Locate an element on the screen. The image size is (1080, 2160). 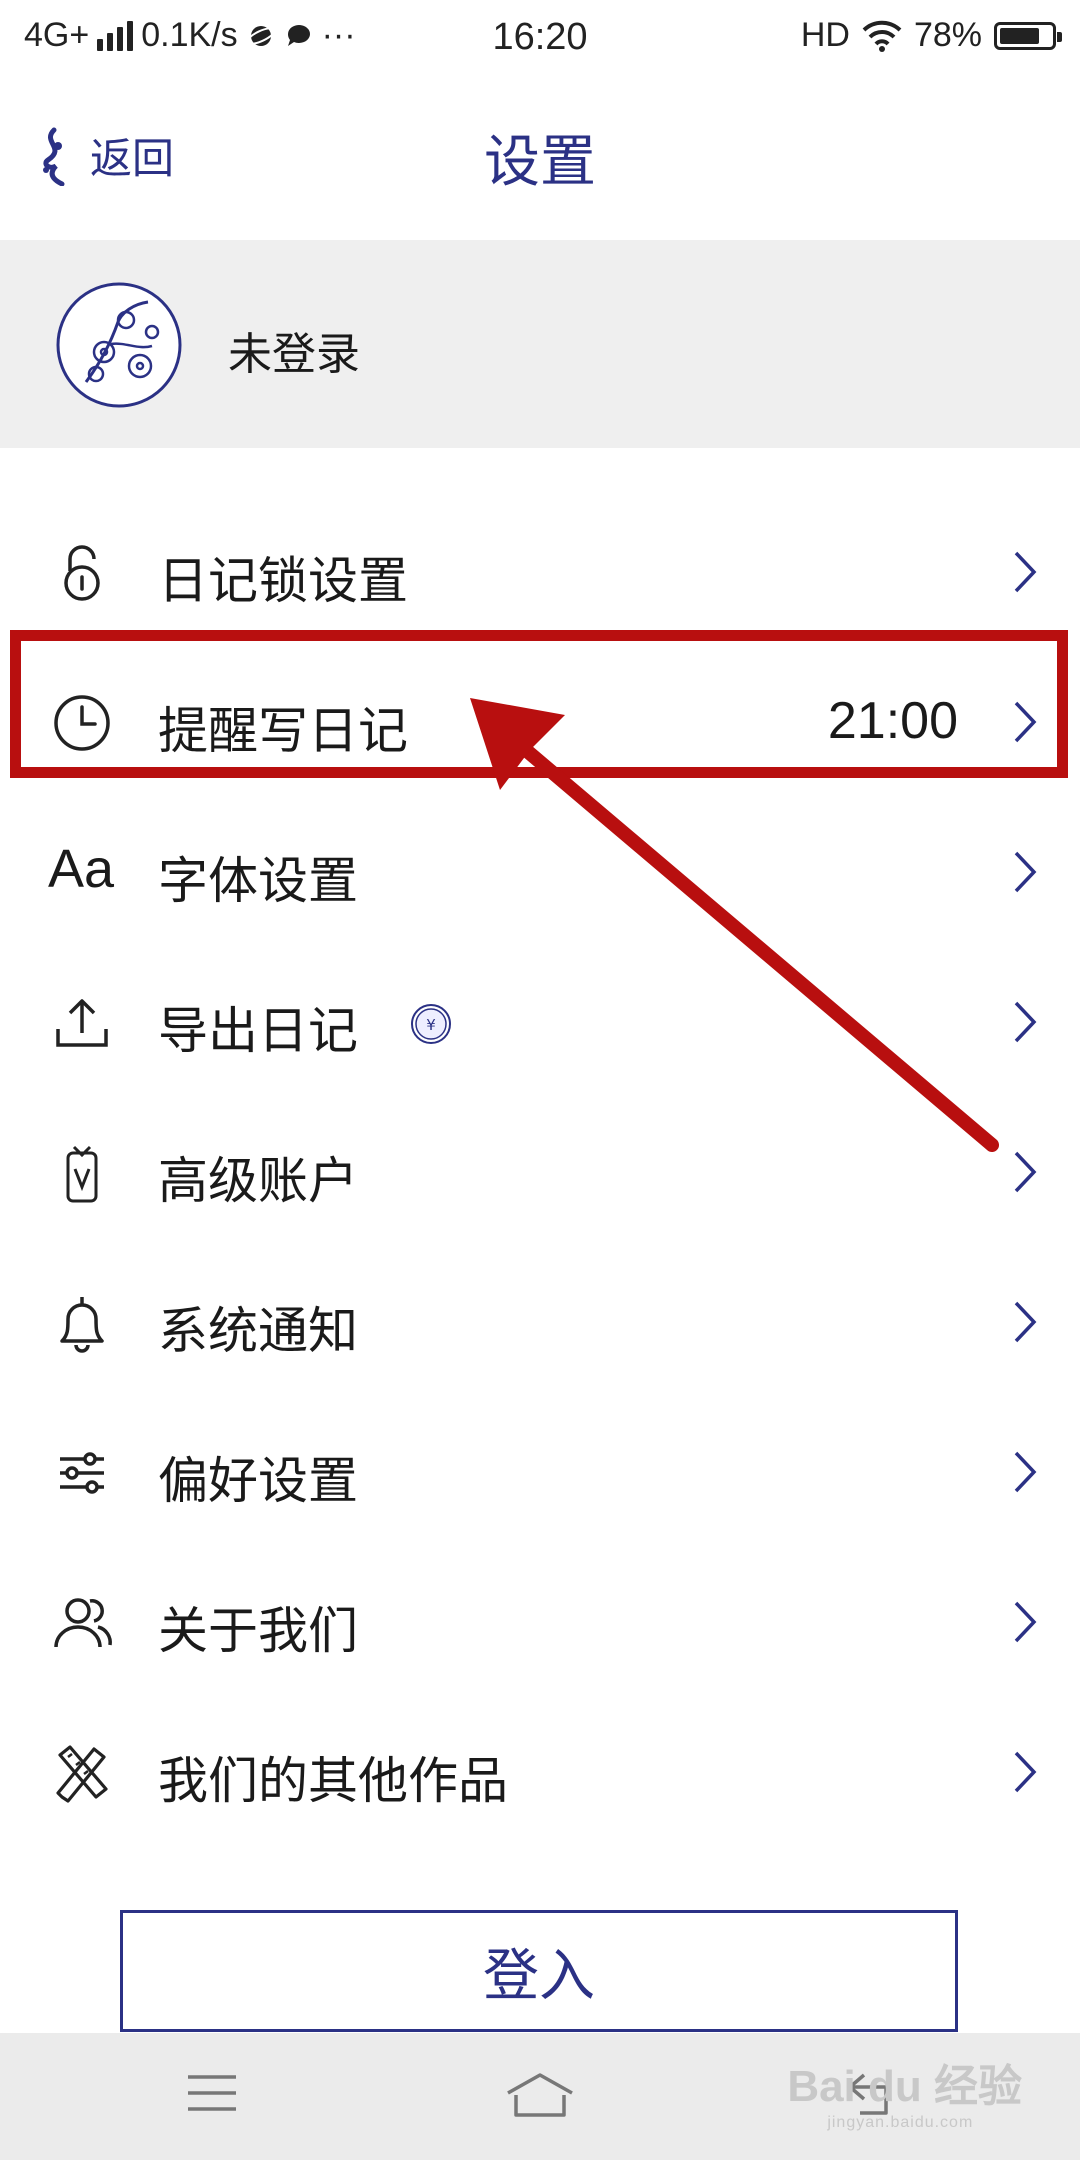
battery-level is located at coordinates (1019, 35).